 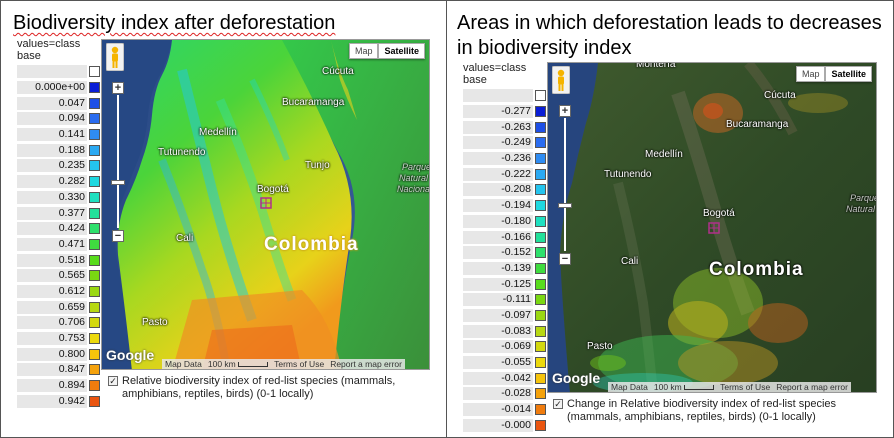 I want to click on legend-value: -0.180, so click(x=498, y=221).